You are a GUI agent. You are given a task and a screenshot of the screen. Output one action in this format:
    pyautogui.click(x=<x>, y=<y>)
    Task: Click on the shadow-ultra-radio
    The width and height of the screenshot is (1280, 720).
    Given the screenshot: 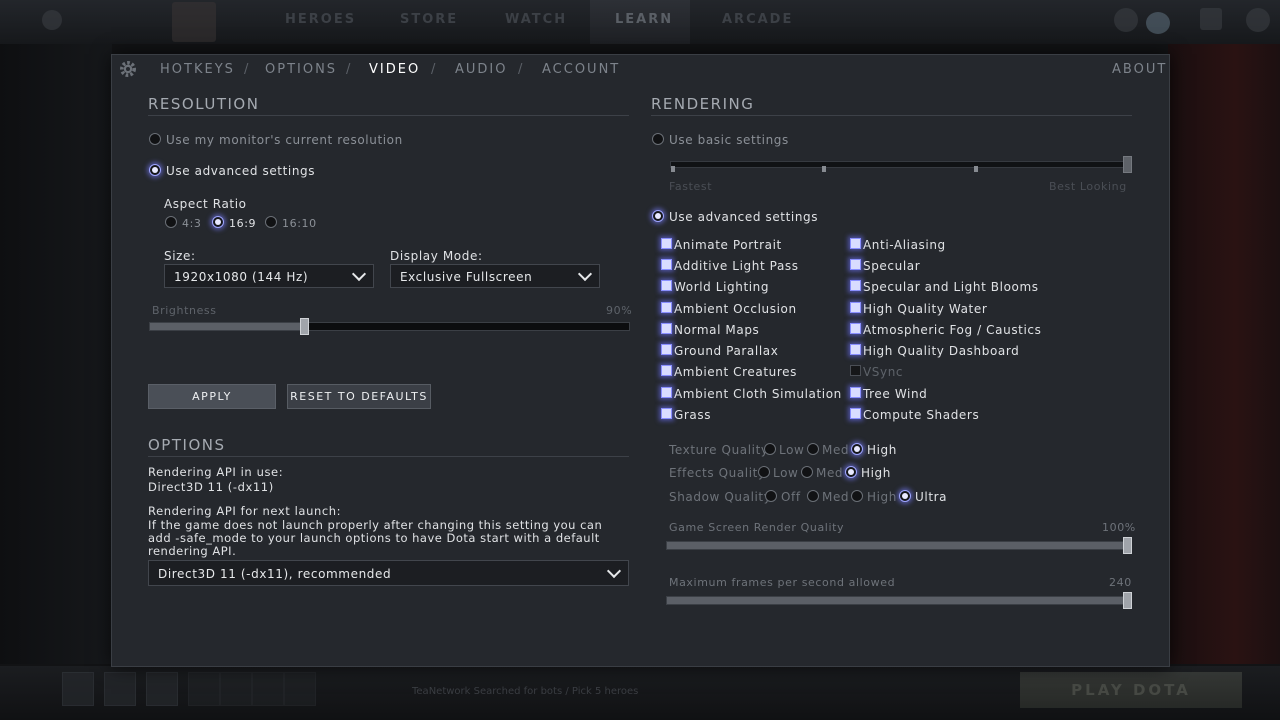 What is the action you would take?
    pyautogui.click(x=905, y=496)
    